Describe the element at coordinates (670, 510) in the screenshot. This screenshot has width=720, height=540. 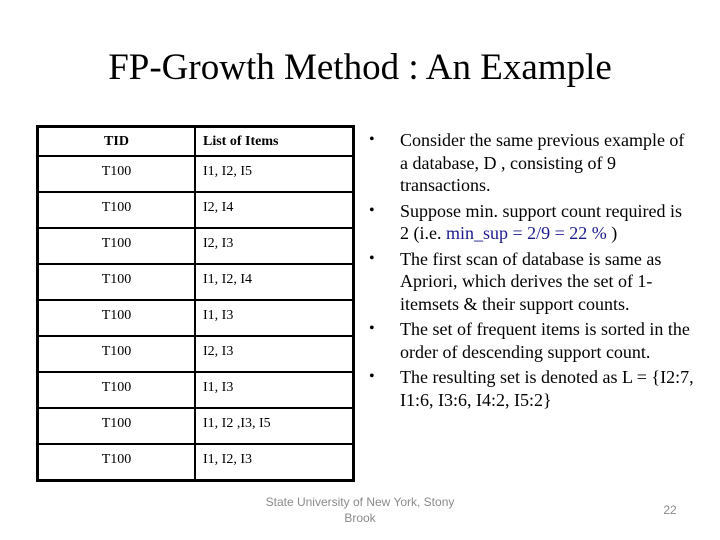
I see `page-number: 22` at that location.